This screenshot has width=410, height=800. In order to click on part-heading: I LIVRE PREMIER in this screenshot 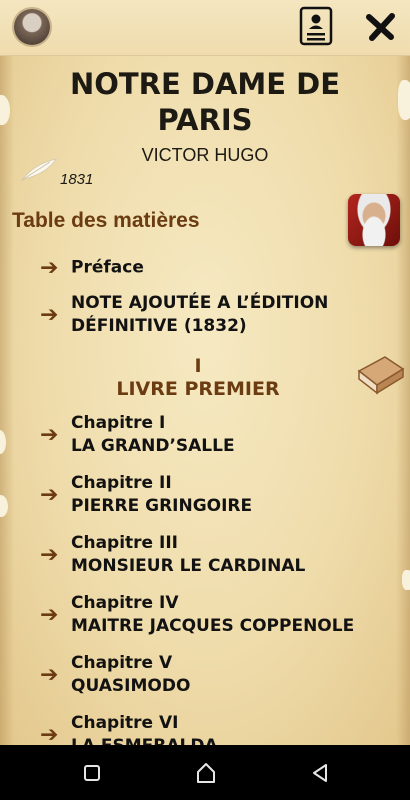, I will do `click(198, 378)`.